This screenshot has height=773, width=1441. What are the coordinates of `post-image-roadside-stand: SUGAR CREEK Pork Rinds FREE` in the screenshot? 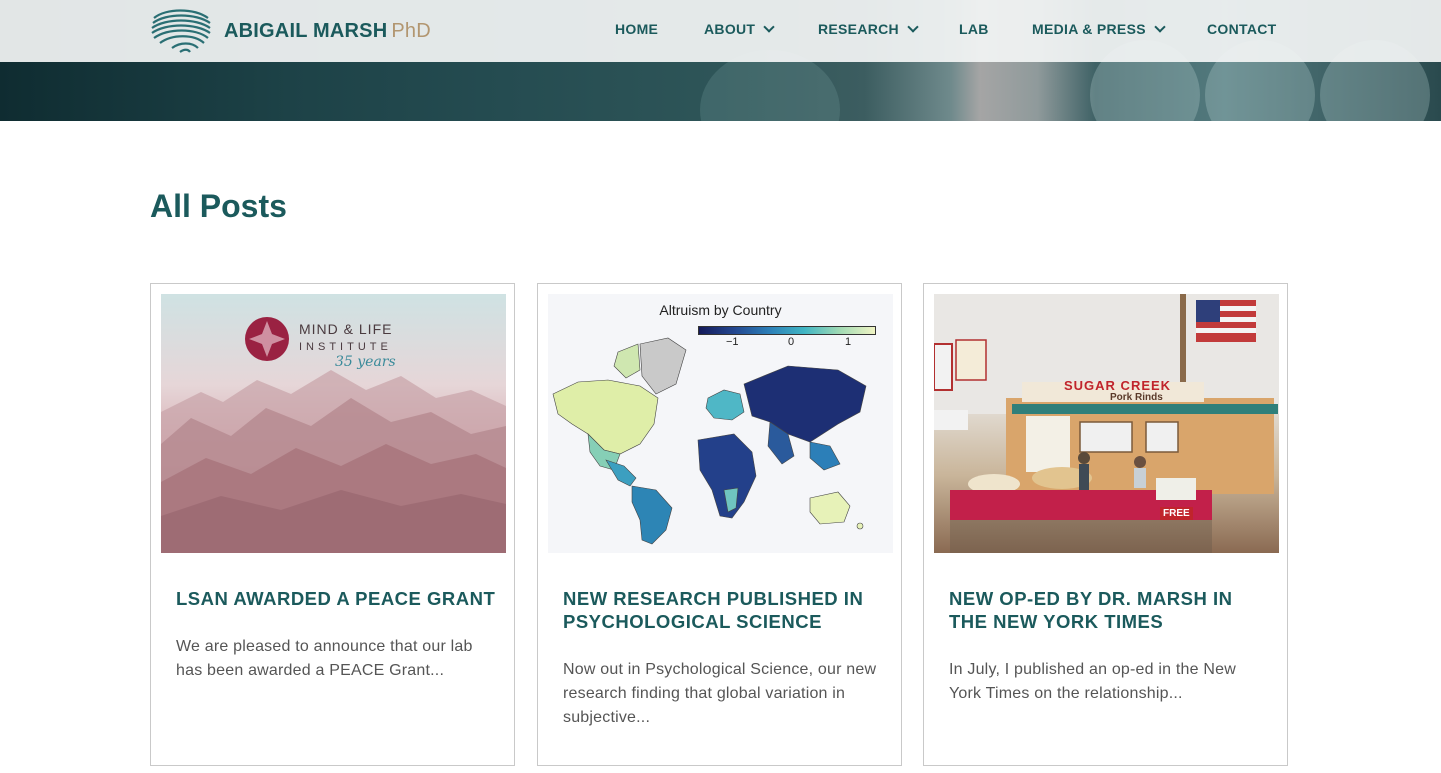 It's located at (1106, 423).